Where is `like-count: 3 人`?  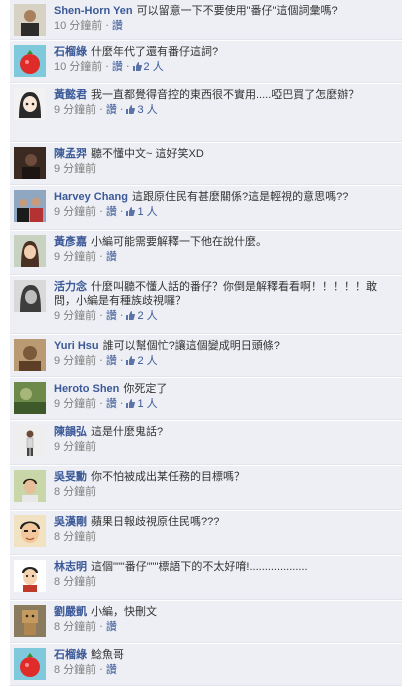 like-count: 3 人 is located at coordinates (142, 110).